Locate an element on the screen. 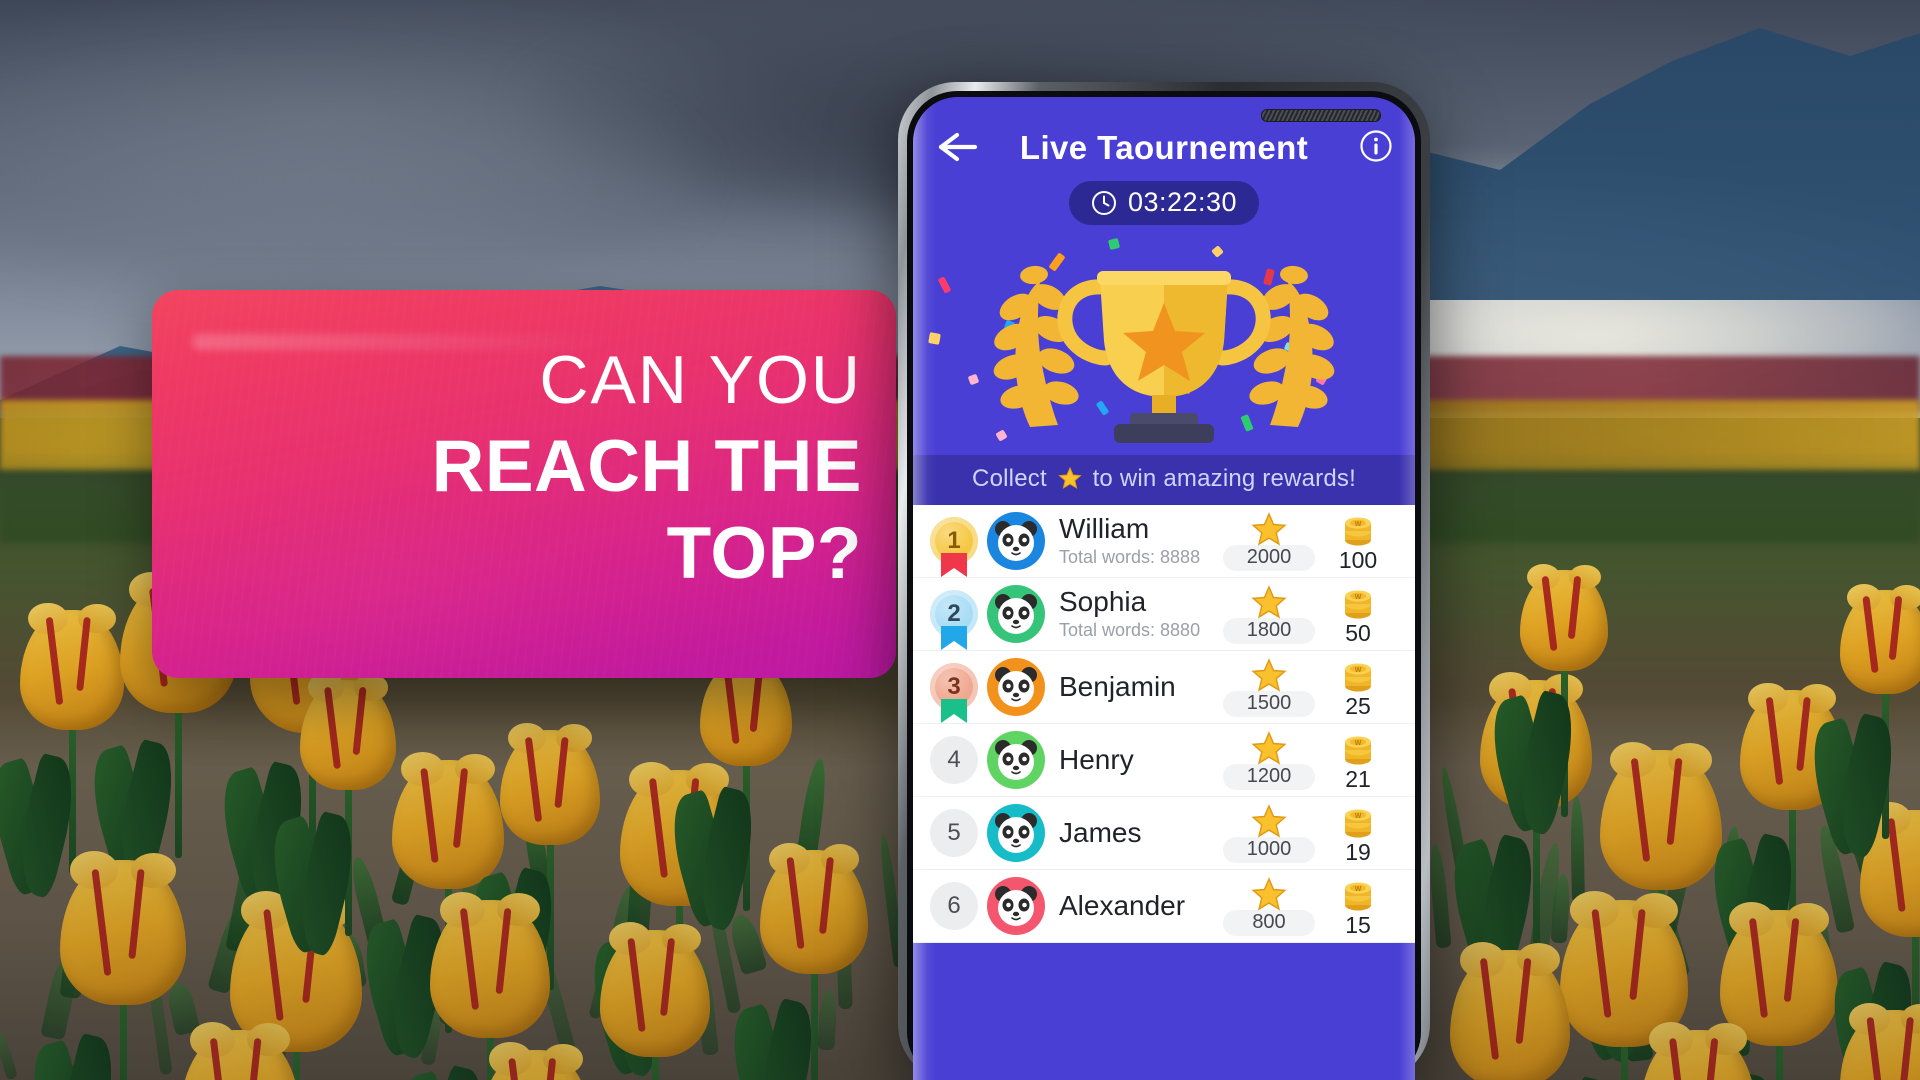 The image size is (1920, 1080). rank-cell: 5 is located at coordinates (954, 833).